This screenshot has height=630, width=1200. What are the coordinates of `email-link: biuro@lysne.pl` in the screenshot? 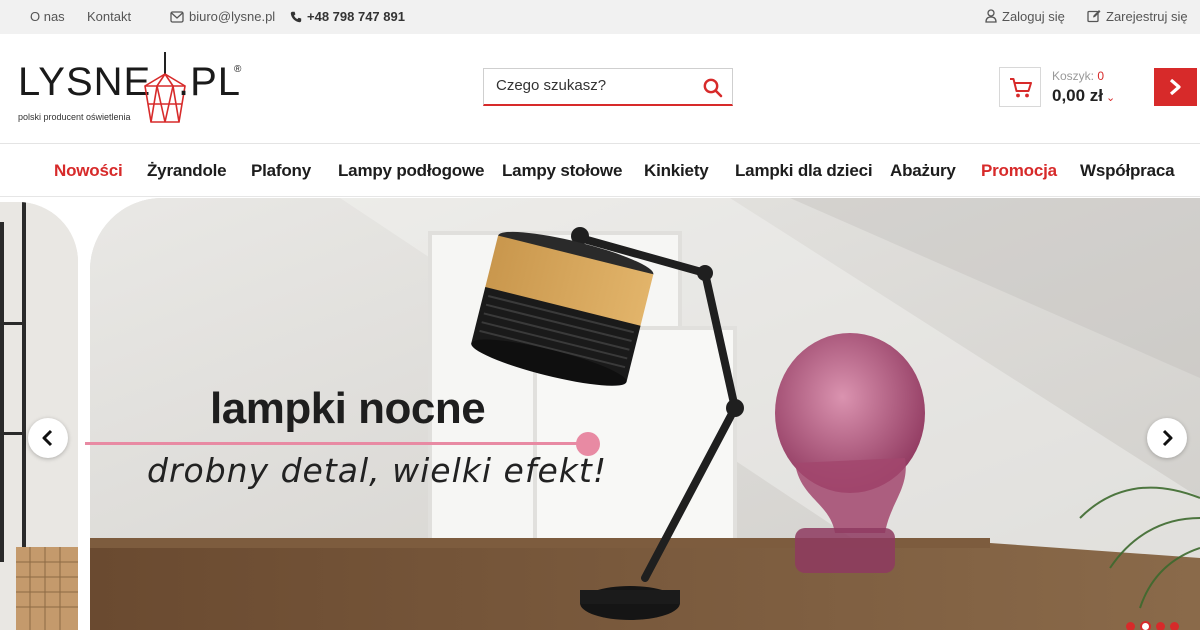 It's located at (222, 16).